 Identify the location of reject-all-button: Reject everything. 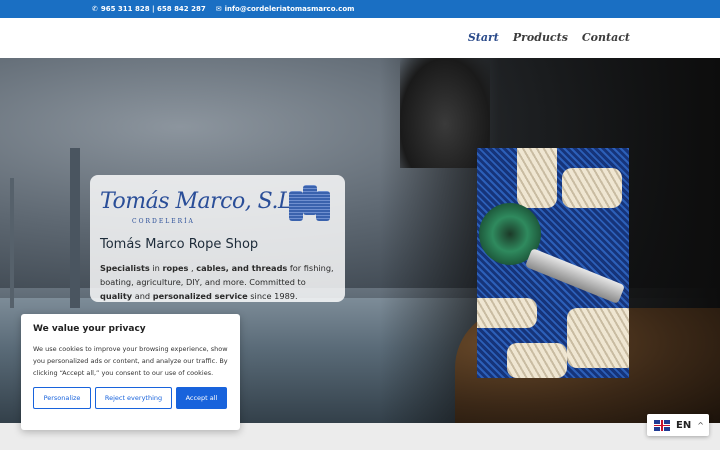
(133, 398).